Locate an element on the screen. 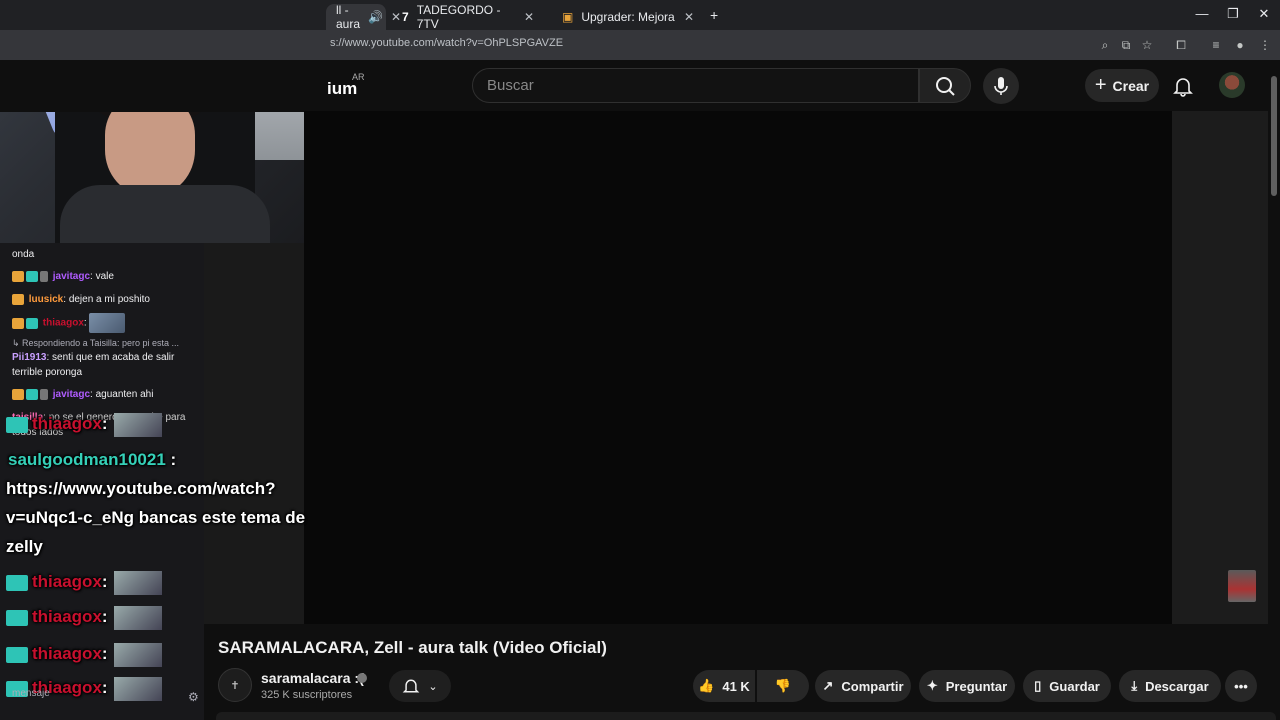 The height and width of the screenshot is (720, 1280). search-icon is located at coordinates (945, 86).